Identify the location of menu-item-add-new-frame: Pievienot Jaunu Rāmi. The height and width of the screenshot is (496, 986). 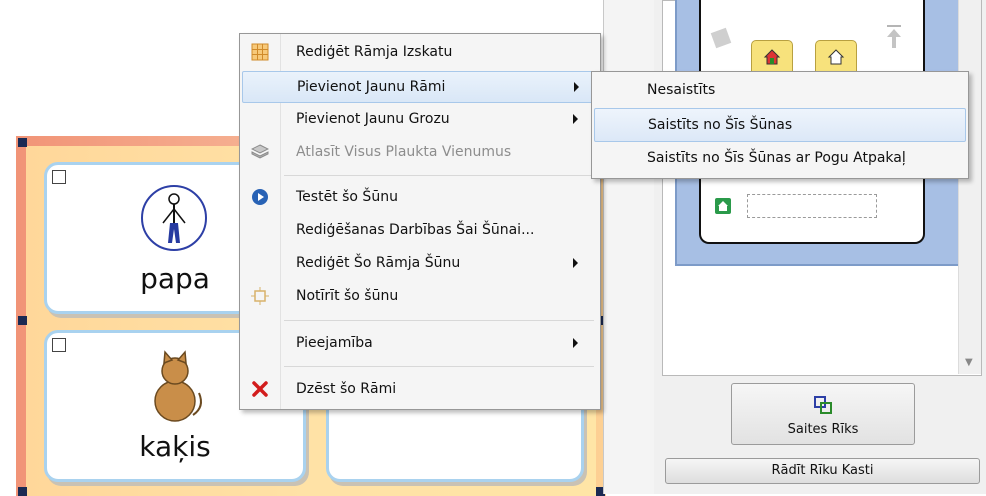
(420, 87).